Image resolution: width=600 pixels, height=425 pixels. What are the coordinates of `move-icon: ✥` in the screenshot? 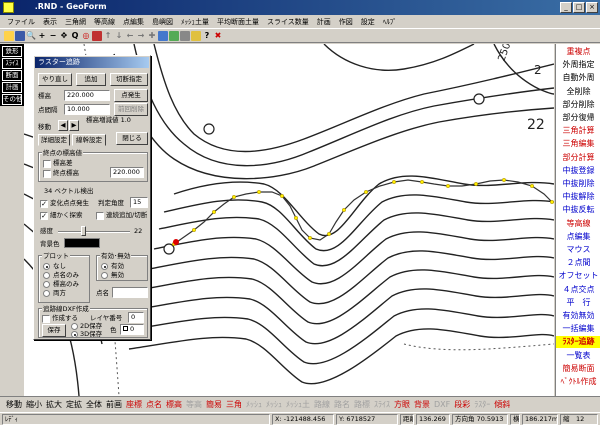 It's located at (64, 36).